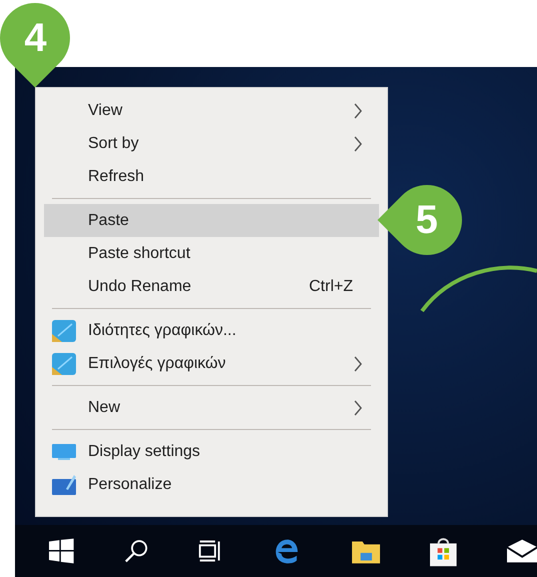 The image size is (537, 577). What do you see at coordinates (105, 407) in the screenshot?
I see `menu-item-label: New` at bounding box center [105, 407].